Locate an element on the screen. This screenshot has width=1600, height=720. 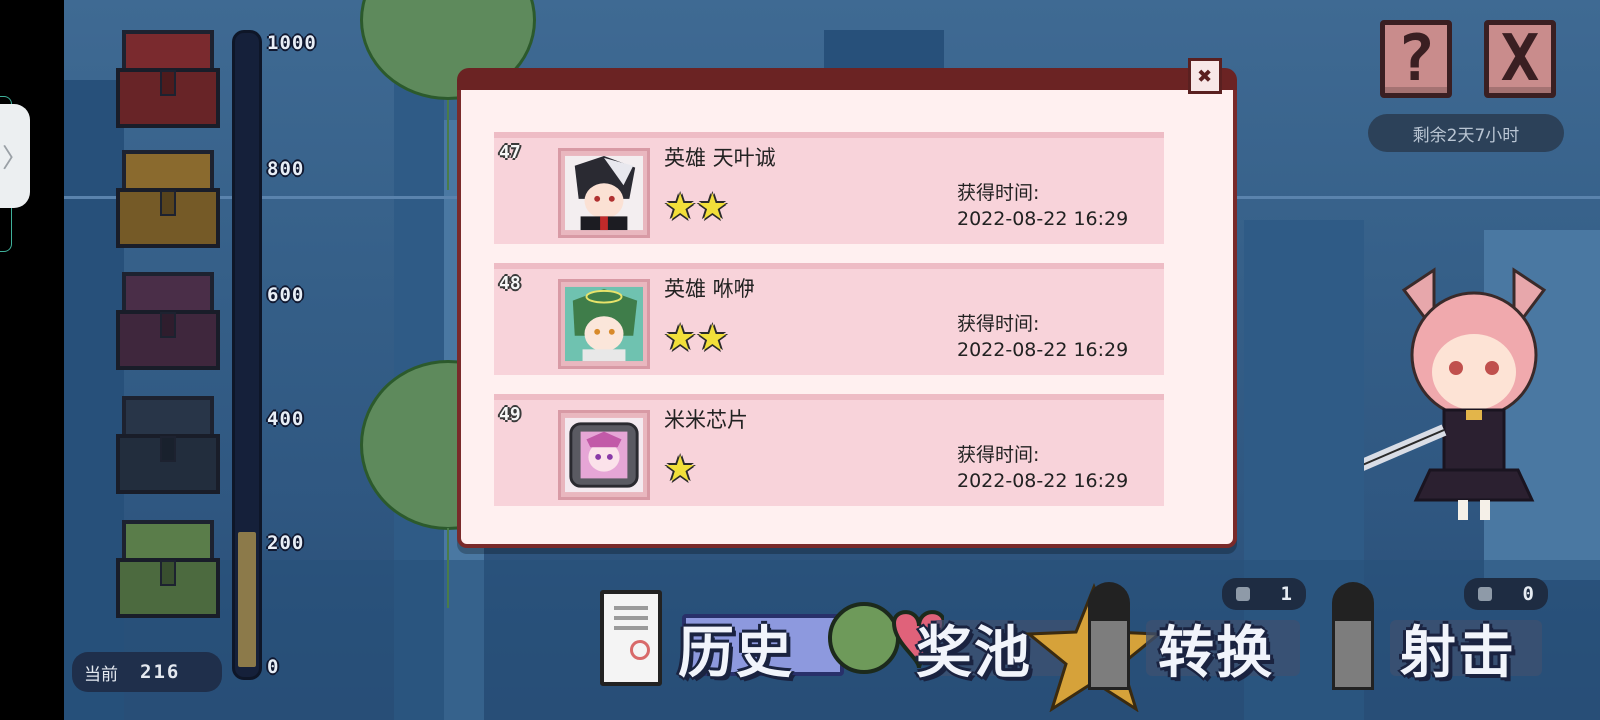
scale-label-400: 400 is located at coordinates (286, 419).